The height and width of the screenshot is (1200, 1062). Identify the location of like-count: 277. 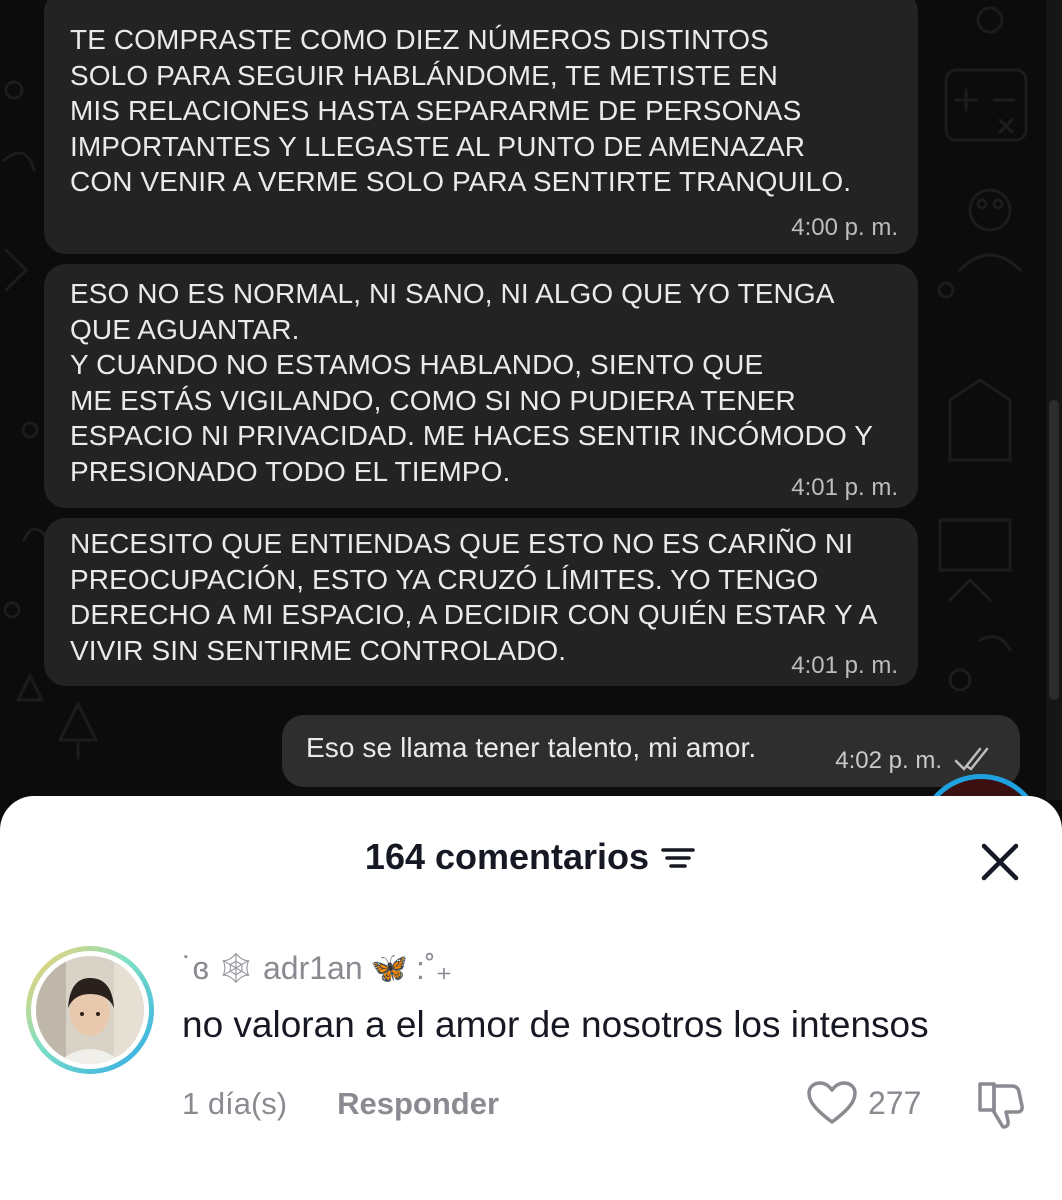
(895, 1102).